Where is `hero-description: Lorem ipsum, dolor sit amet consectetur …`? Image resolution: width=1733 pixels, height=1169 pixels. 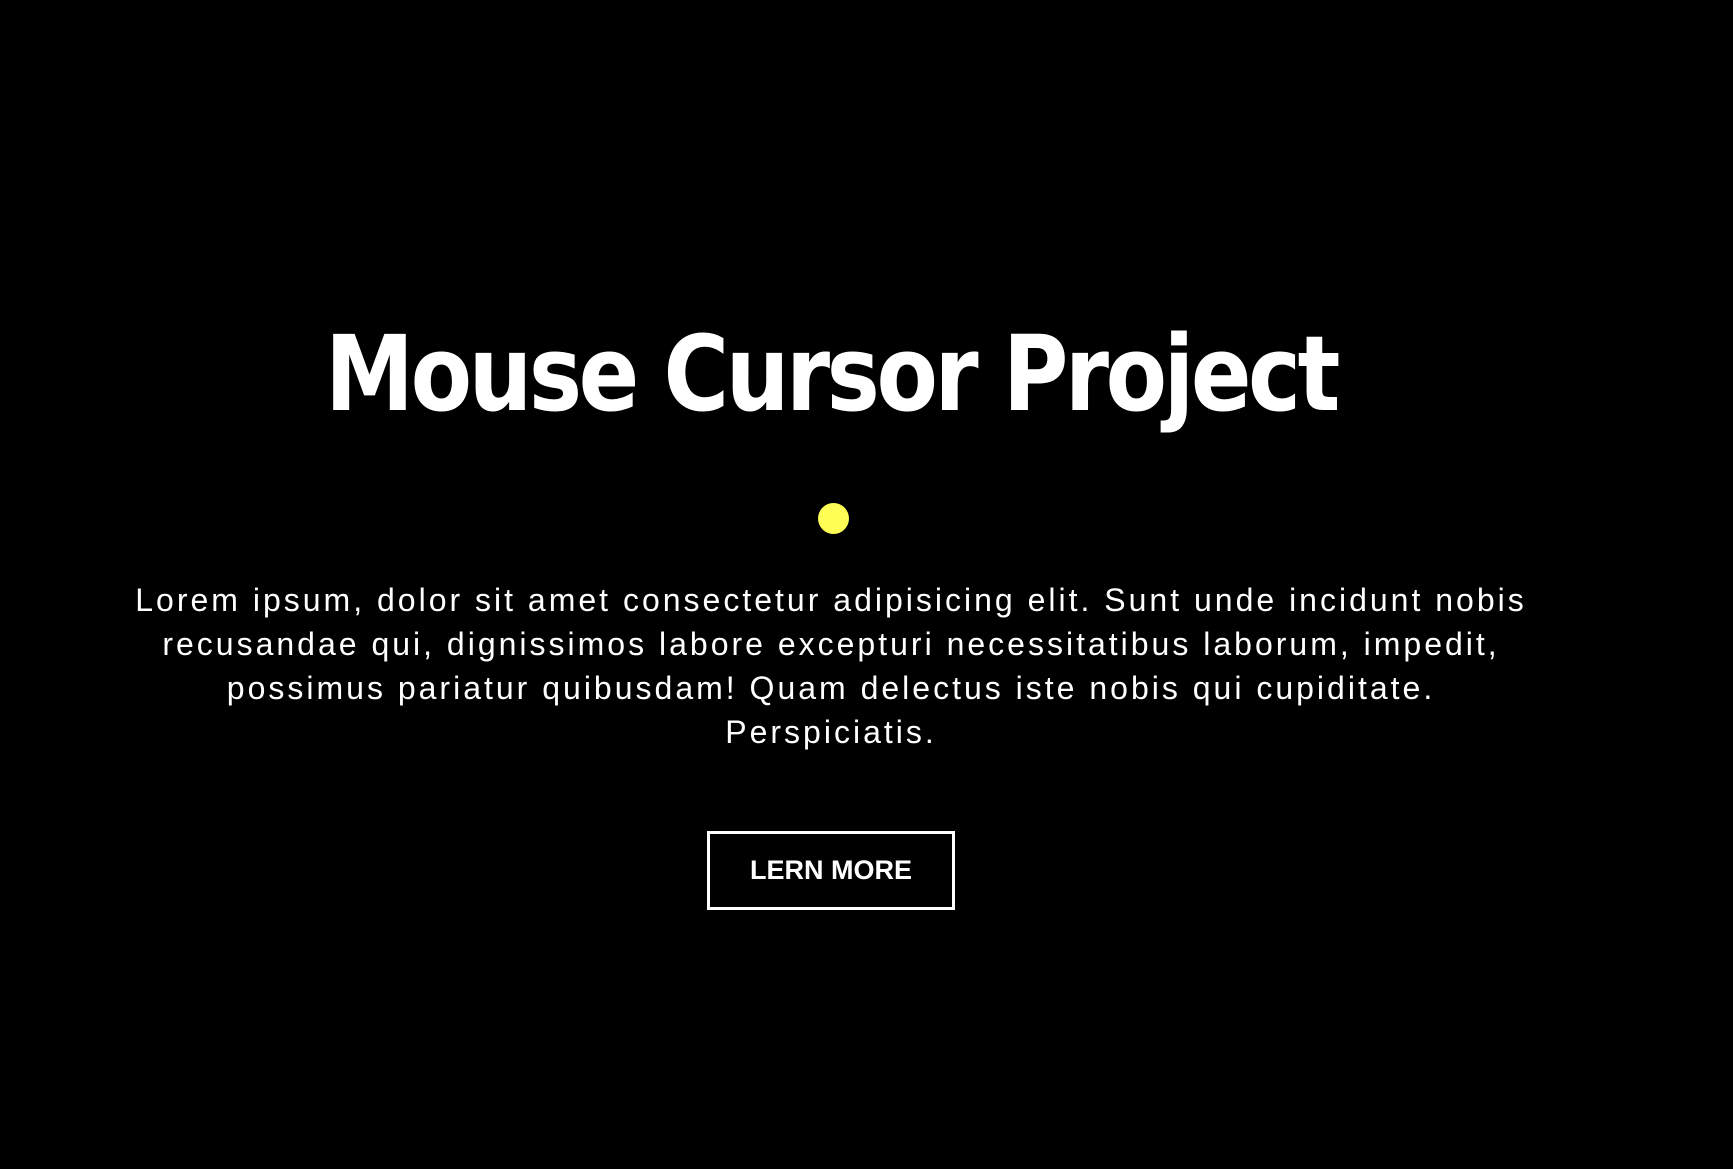 hero-description: Lorem ipsum, dolor sit amet consectetur … is located at coordinates (831, 666).